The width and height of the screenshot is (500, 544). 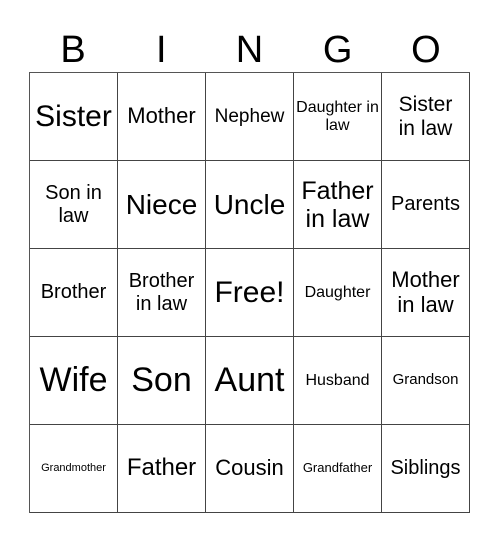 I want to click on bingo-cell: Mother in law, so click(x=426, y=293).